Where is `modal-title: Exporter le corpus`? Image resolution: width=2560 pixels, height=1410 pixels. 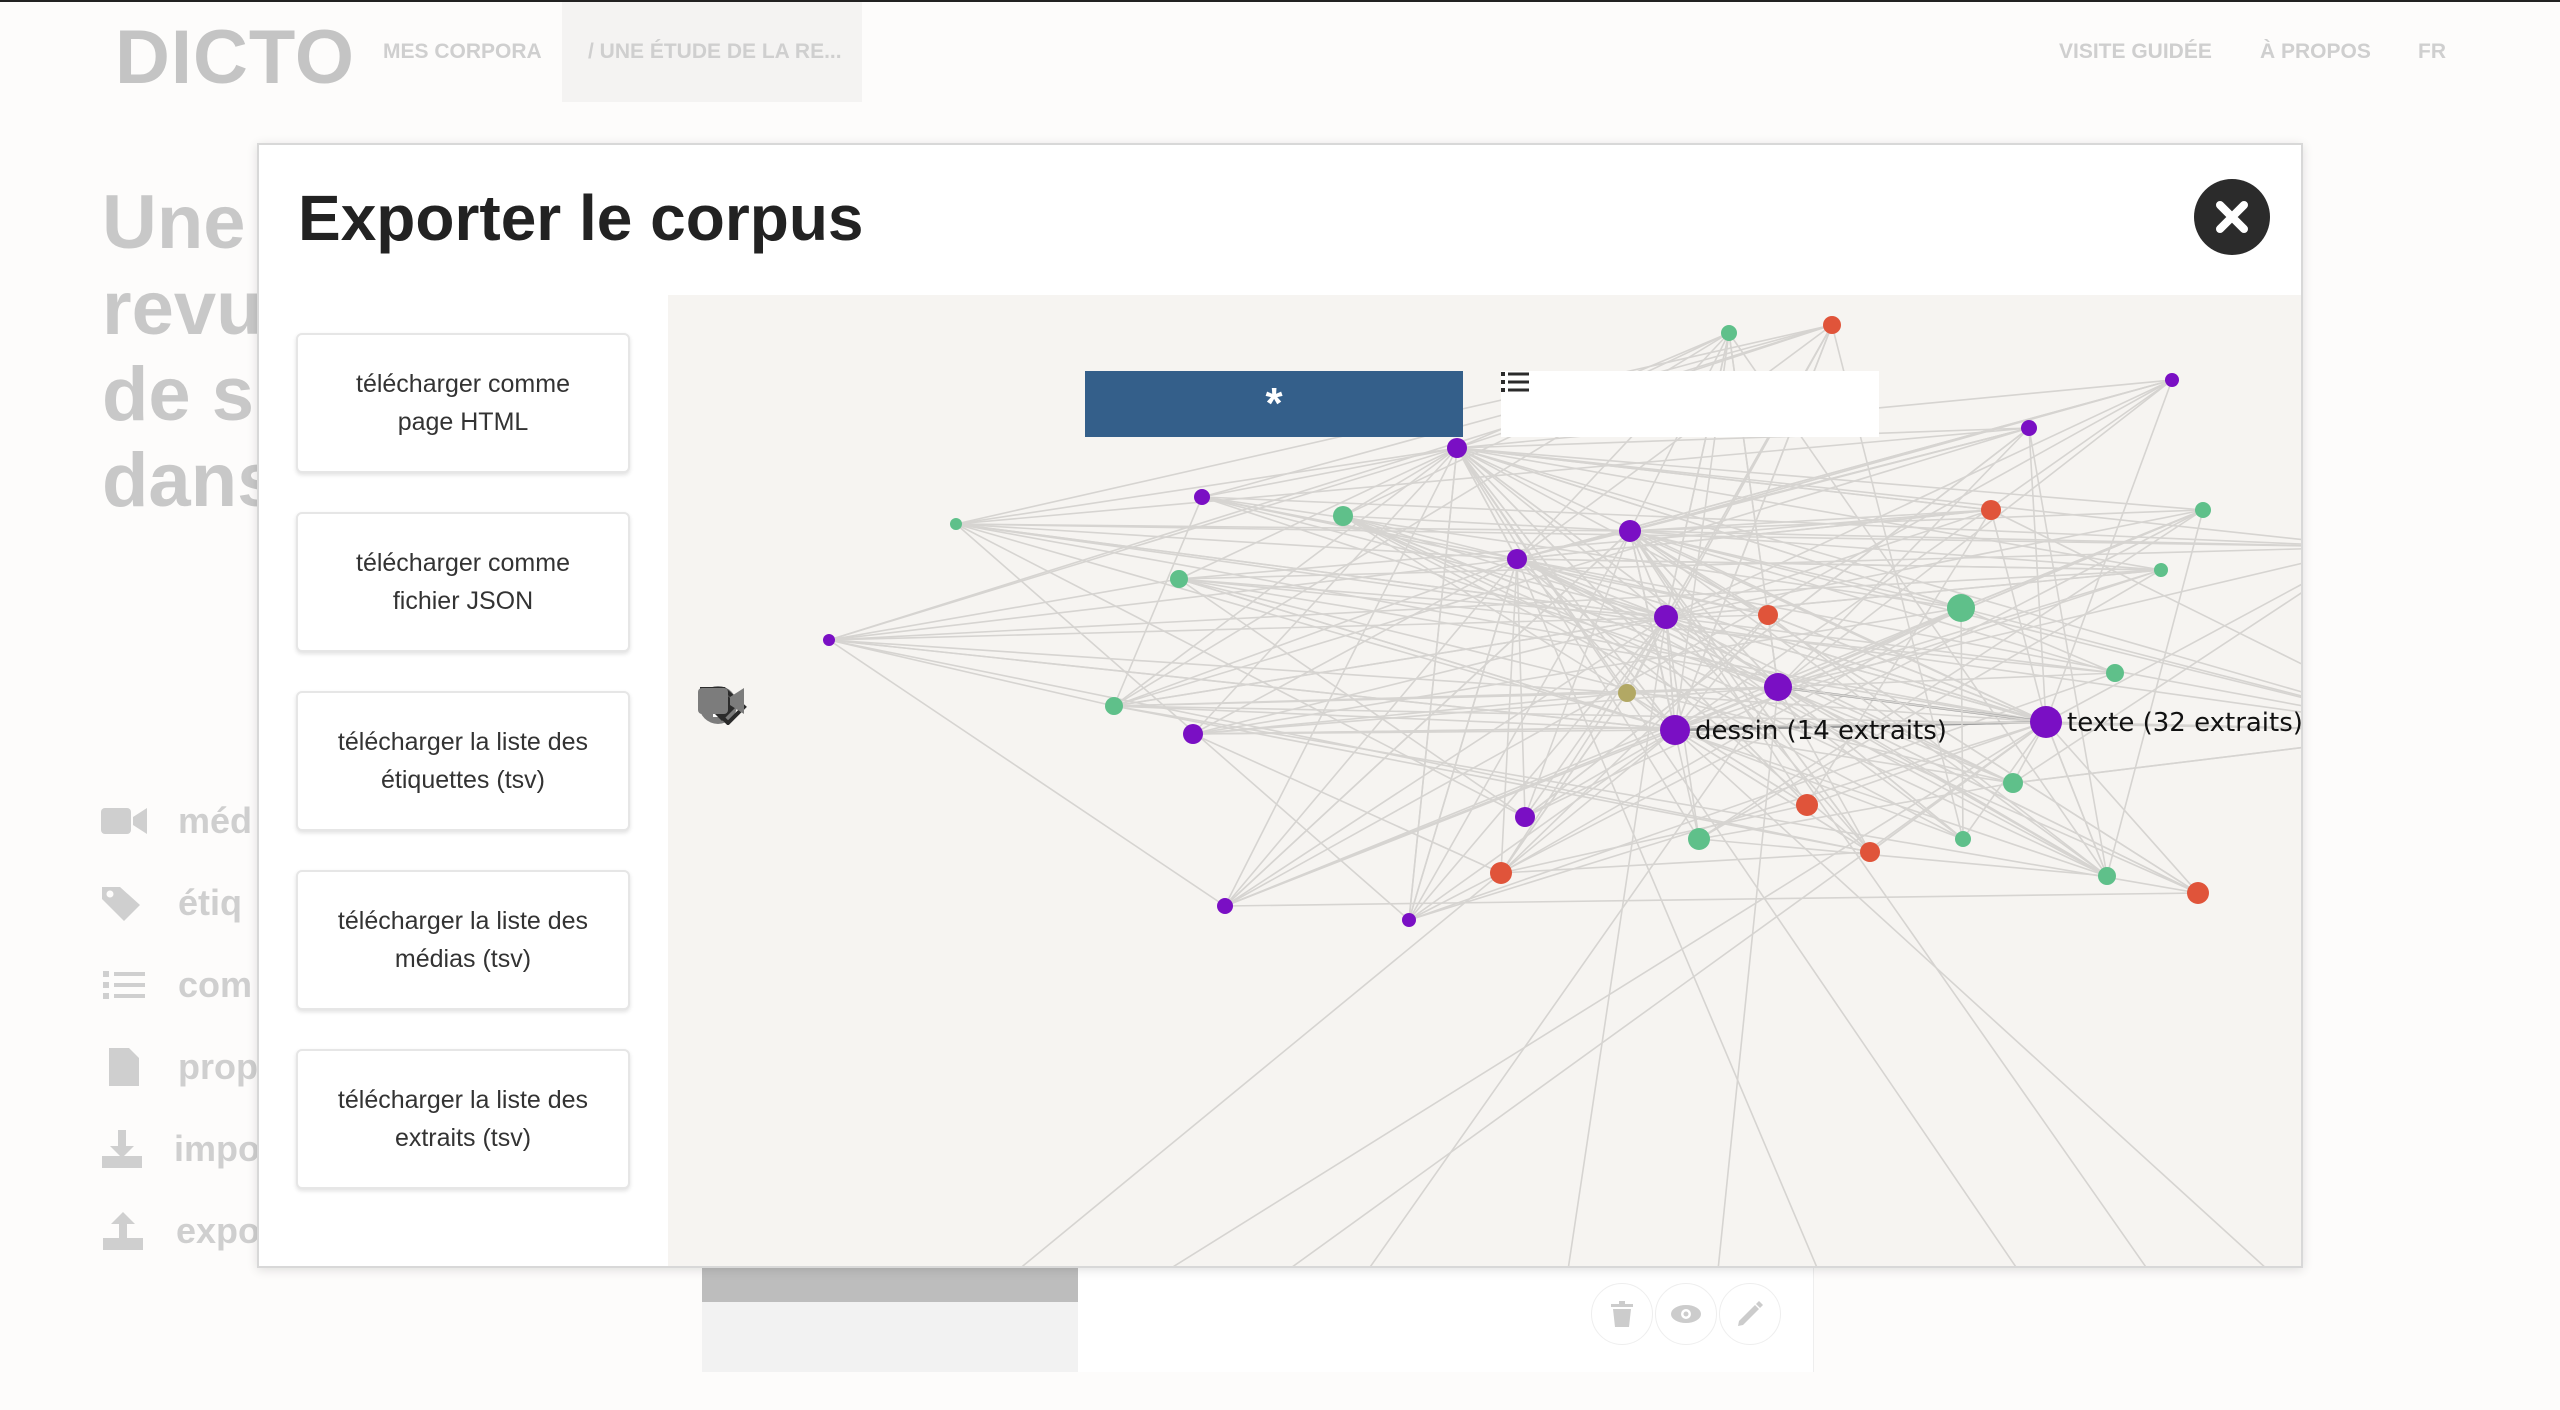
modal-title: Exporter le corpus is located at coordinates (581, 218).